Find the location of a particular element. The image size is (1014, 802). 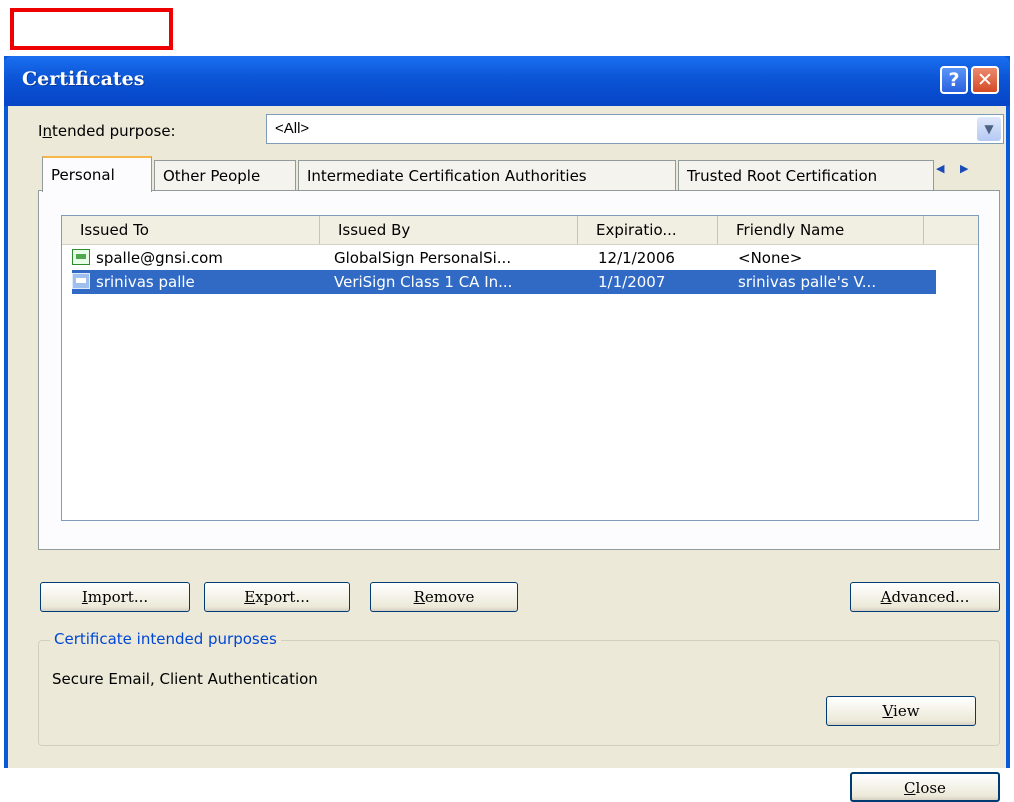

close-icon: ✕ is located at coordinates (985, 80).